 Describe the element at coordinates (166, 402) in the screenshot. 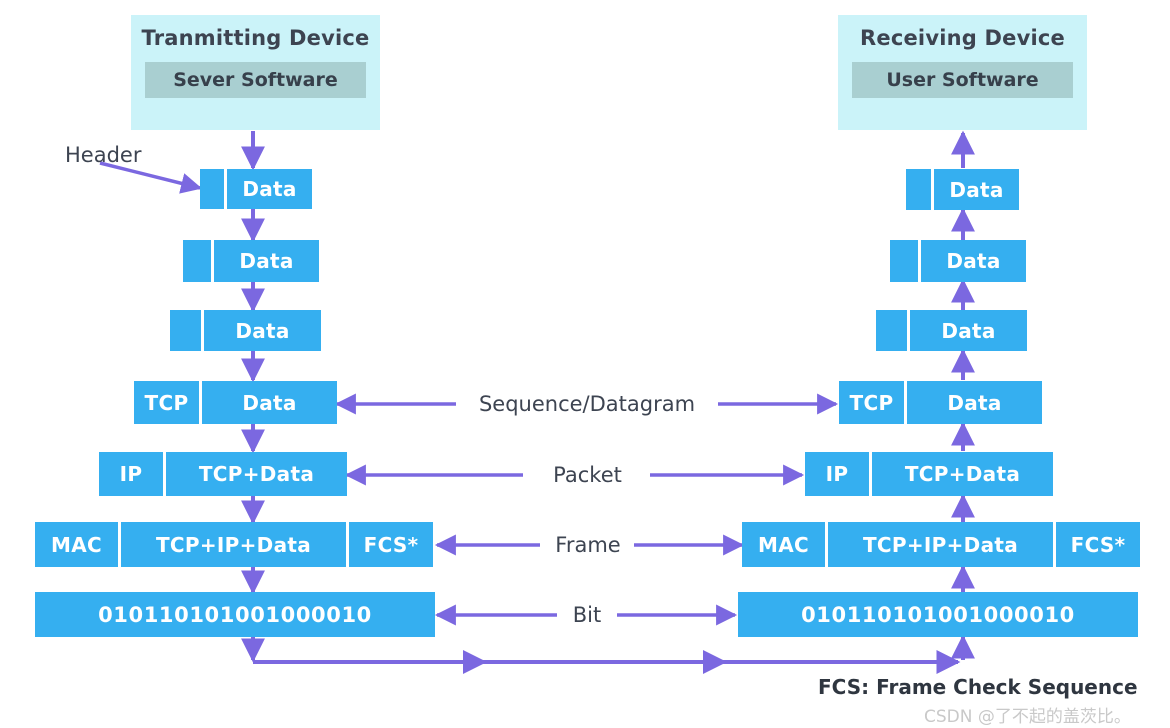

I see `left-tcp-header-cell: TCP` at that location.